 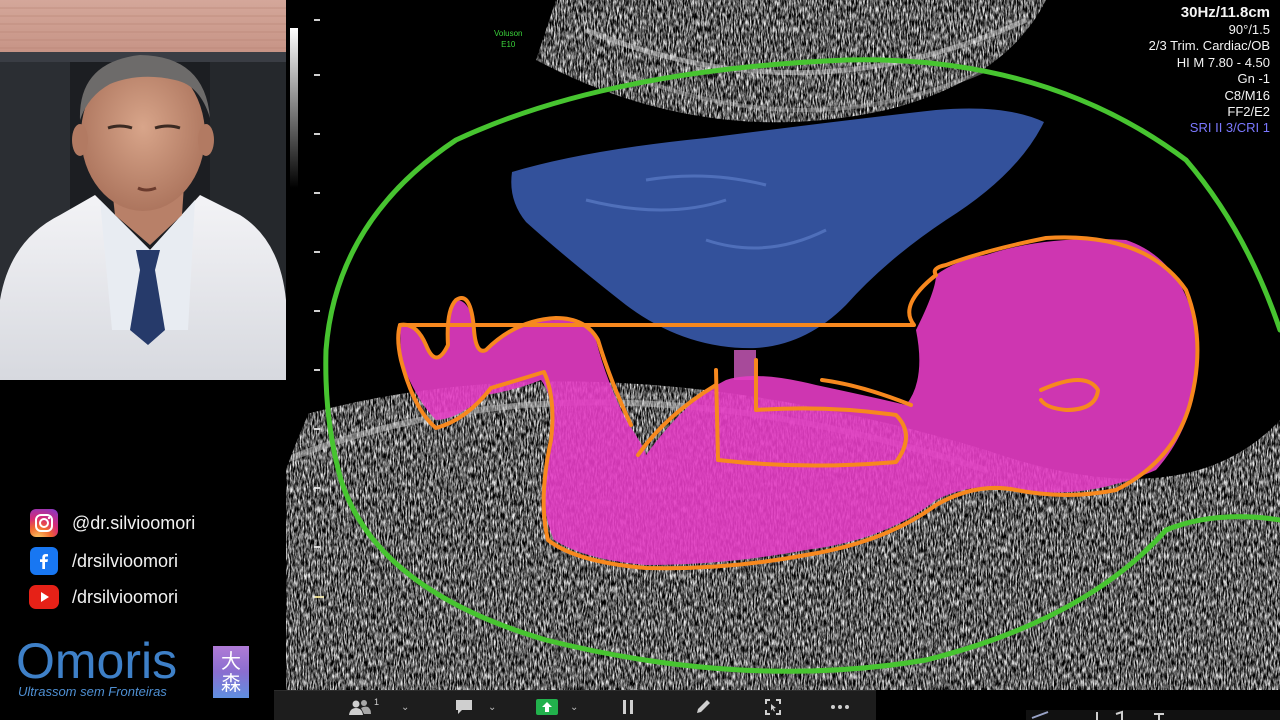 What do you see at coordinates (231, 683) in the screenshot?
I see `logo-kanji-2: 森` at bounding box center [231, 683].